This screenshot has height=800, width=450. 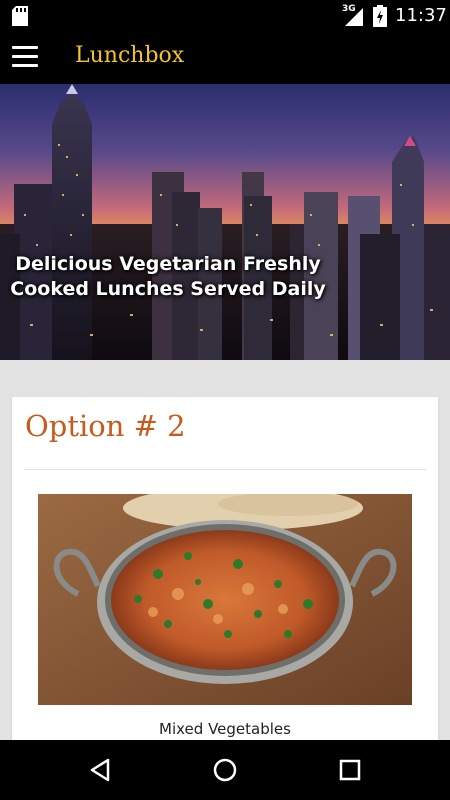 I want to click on back-icon, so click(x=100, y=770).